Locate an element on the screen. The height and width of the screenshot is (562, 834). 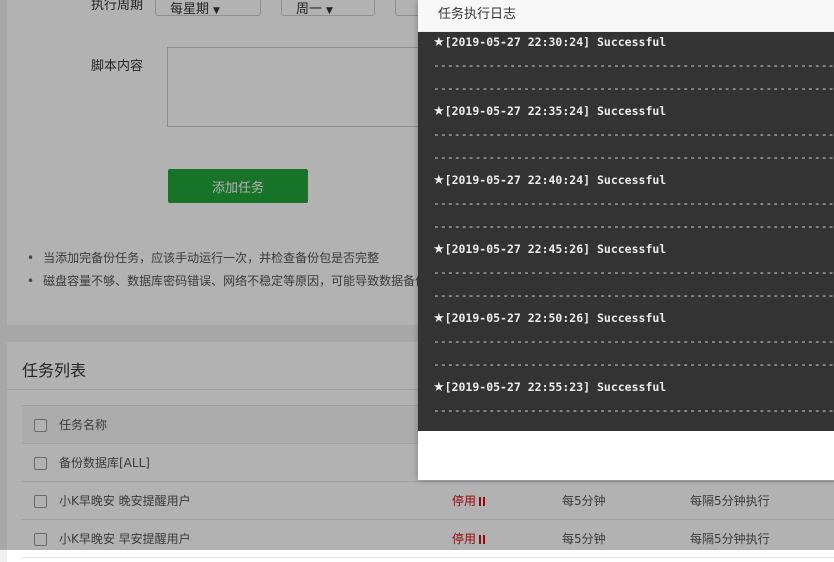
log-text: [2019-05-27 22:55:23] Successful is located at coordinates (555, 387).